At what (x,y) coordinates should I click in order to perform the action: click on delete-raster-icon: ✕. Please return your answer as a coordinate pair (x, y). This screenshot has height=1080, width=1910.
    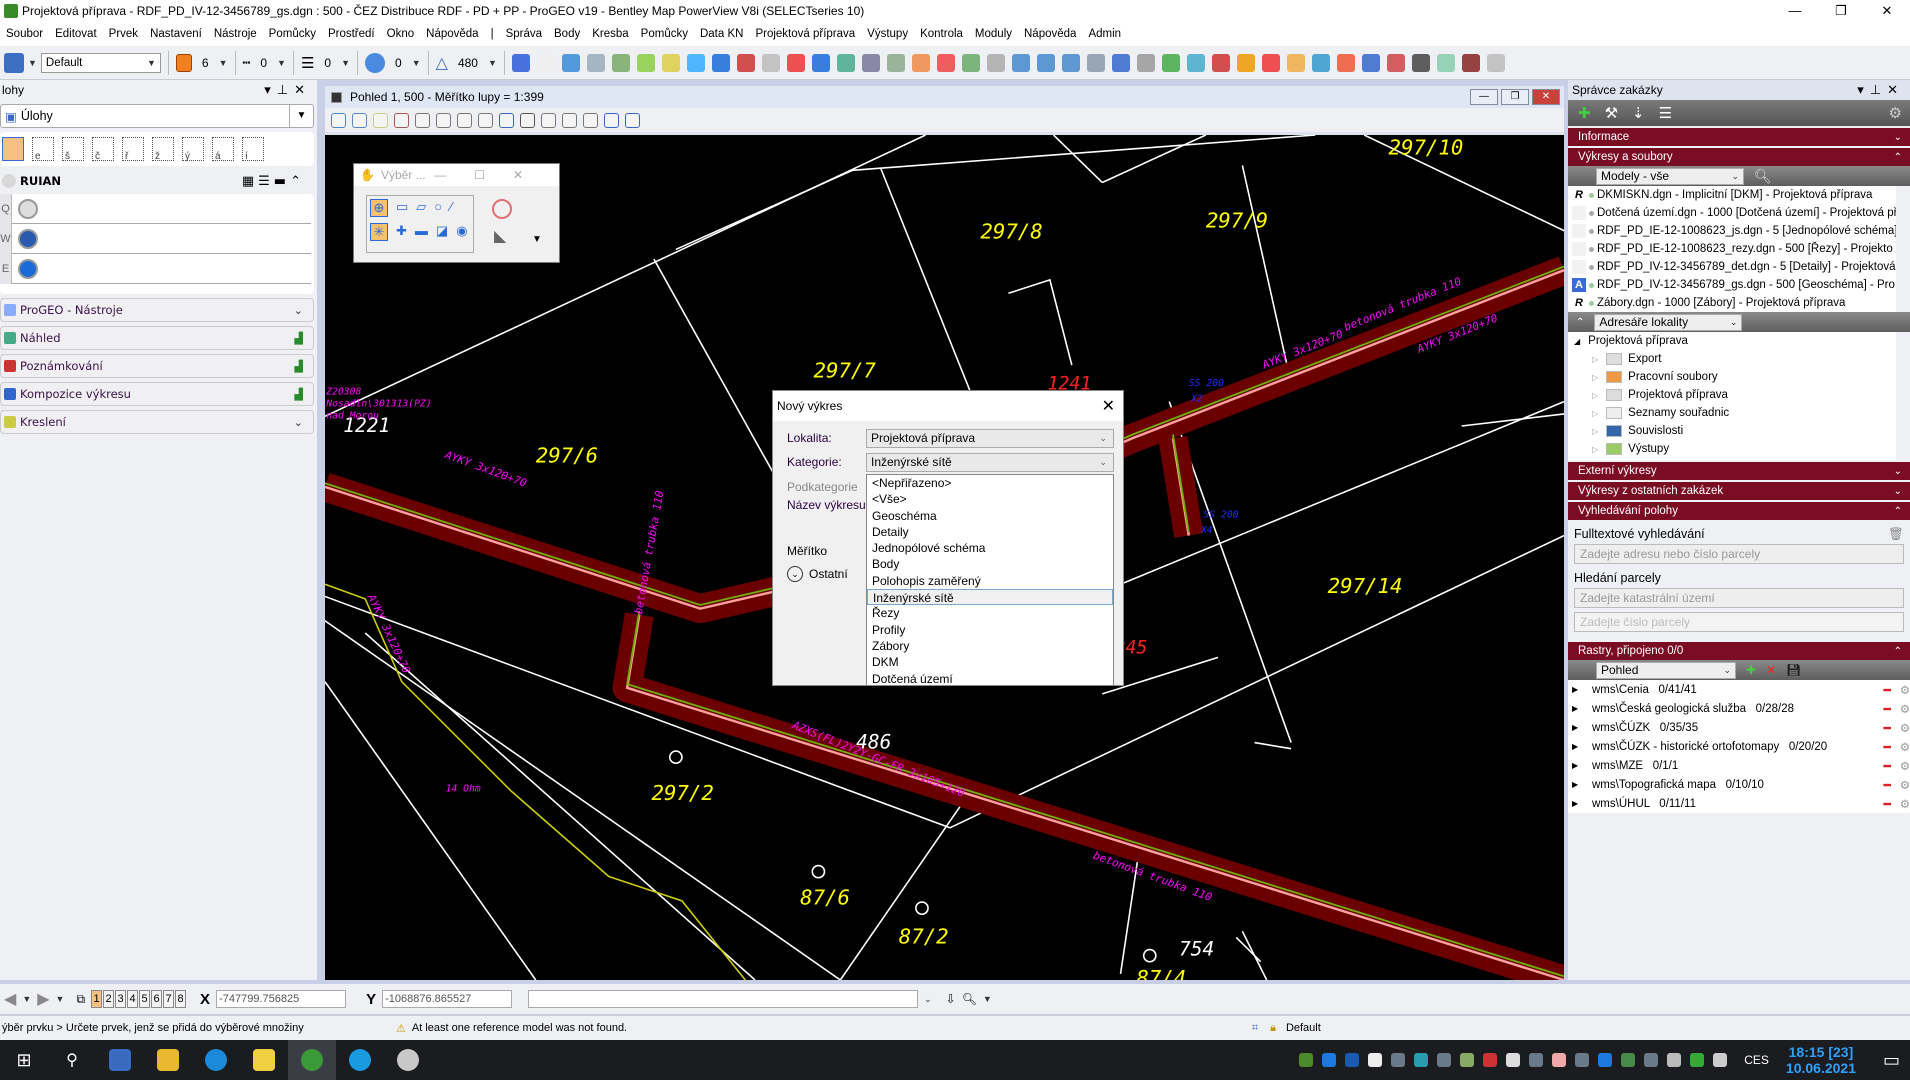
    Looking at the image, I should click on (1771, 670).